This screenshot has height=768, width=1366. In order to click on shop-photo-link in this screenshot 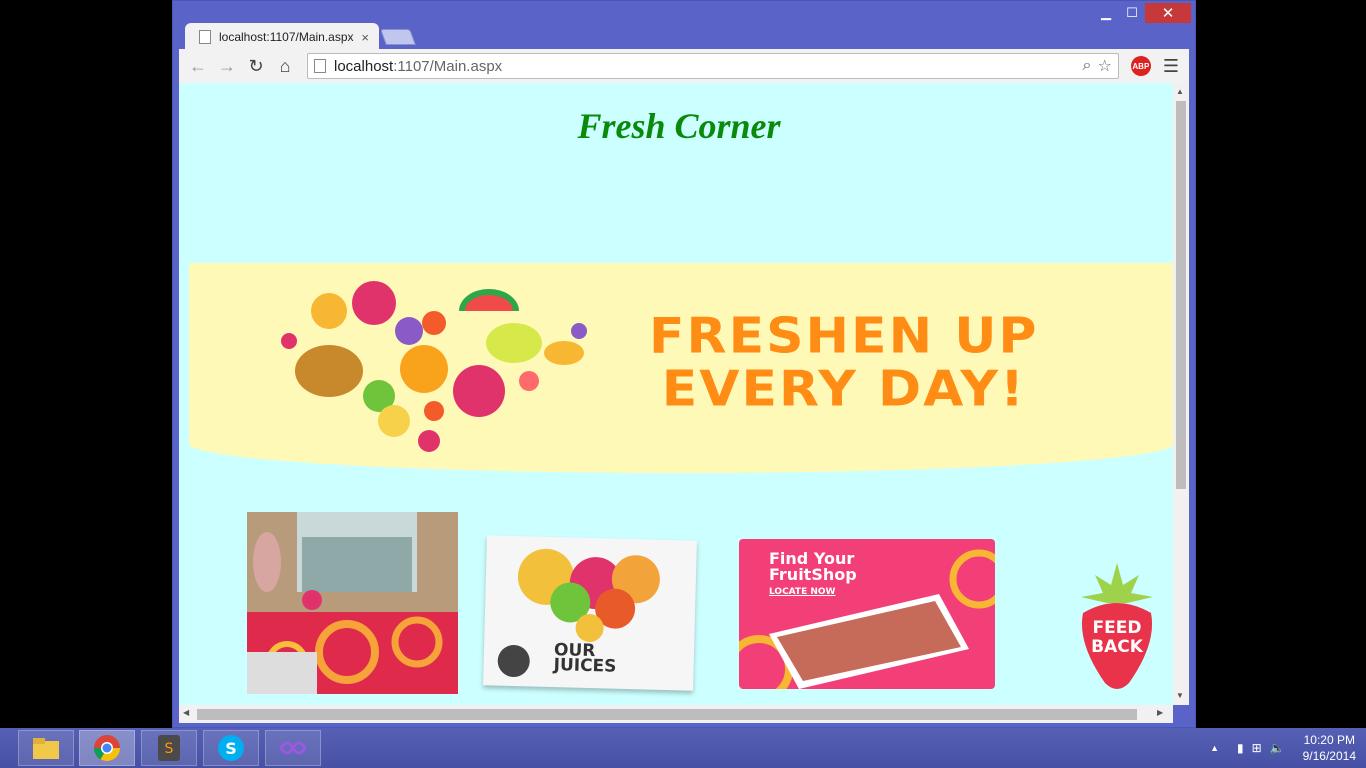, I will do `click(352, 603)`.